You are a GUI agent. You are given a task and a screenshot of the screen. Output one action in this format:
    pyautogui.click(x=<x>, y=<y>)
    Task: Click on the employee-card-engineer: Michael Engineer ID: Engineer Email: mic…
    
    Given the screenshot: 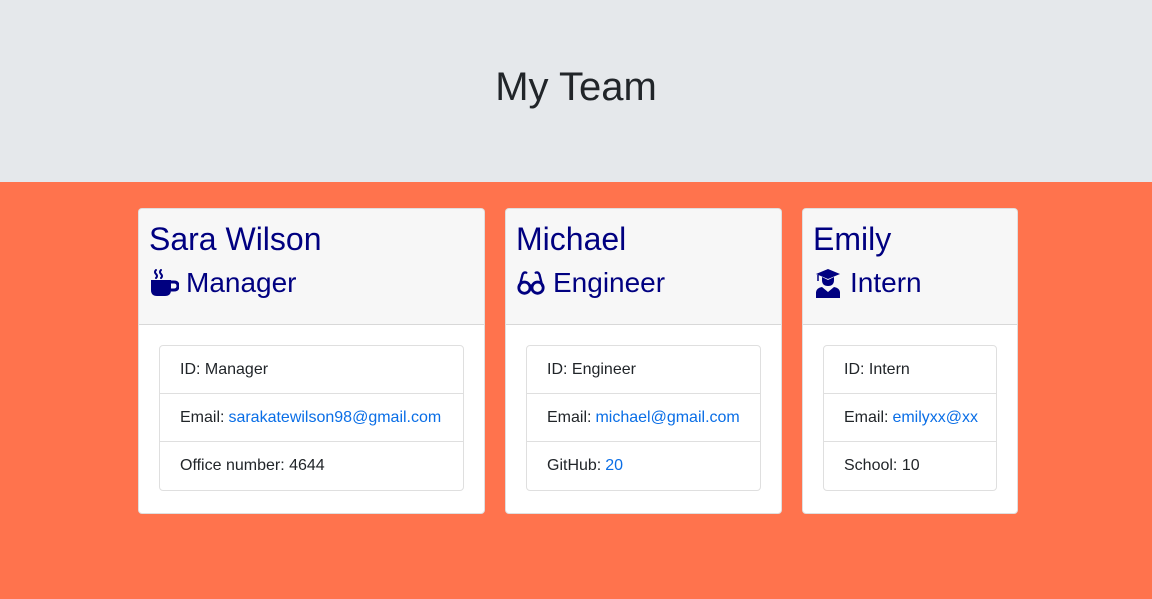 What is the action you would take?
    pyautogui.click(x=643, y=361)
    